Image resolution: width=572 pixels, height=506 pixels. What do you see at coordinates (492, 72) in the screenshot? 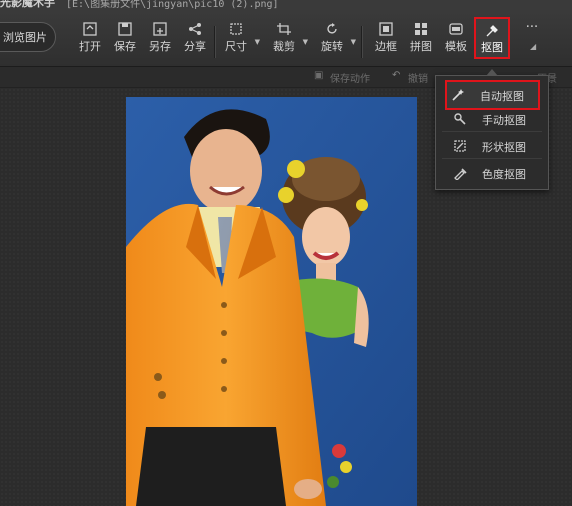
I see `dropdown-arrow` at bounding box center [492, 72].